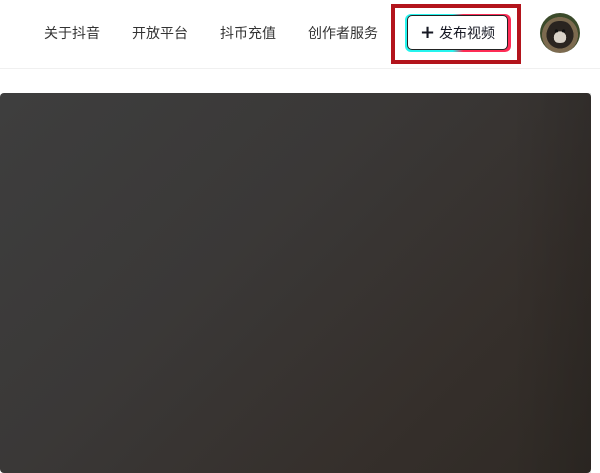 The height and width of the screenshot is (473, 600). Describe the element at coordinates (160, 34) in the screenshot. I see `nav-link-open-platform: 开放平台` at that location.